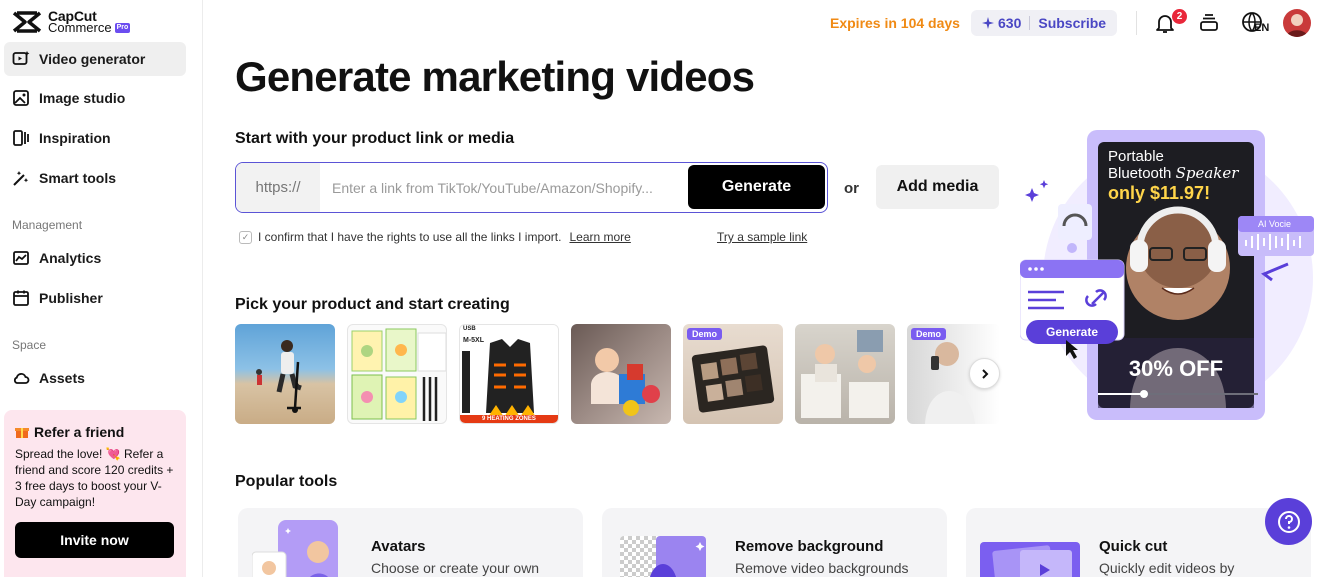 The image size is (1319, 577). I want to click on baby-highchair-image, so click(845, 374).